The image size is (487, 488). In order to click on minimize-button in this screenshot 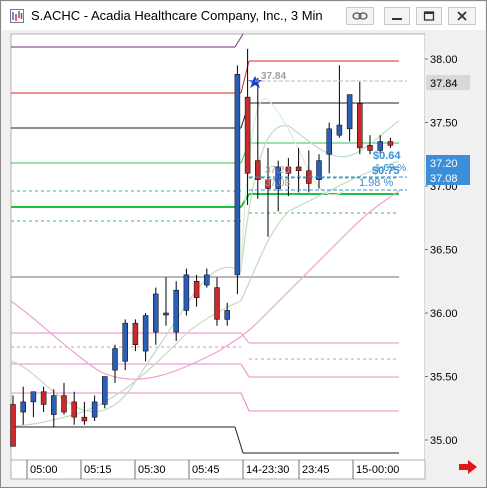, I will do `click(397, 16)`.